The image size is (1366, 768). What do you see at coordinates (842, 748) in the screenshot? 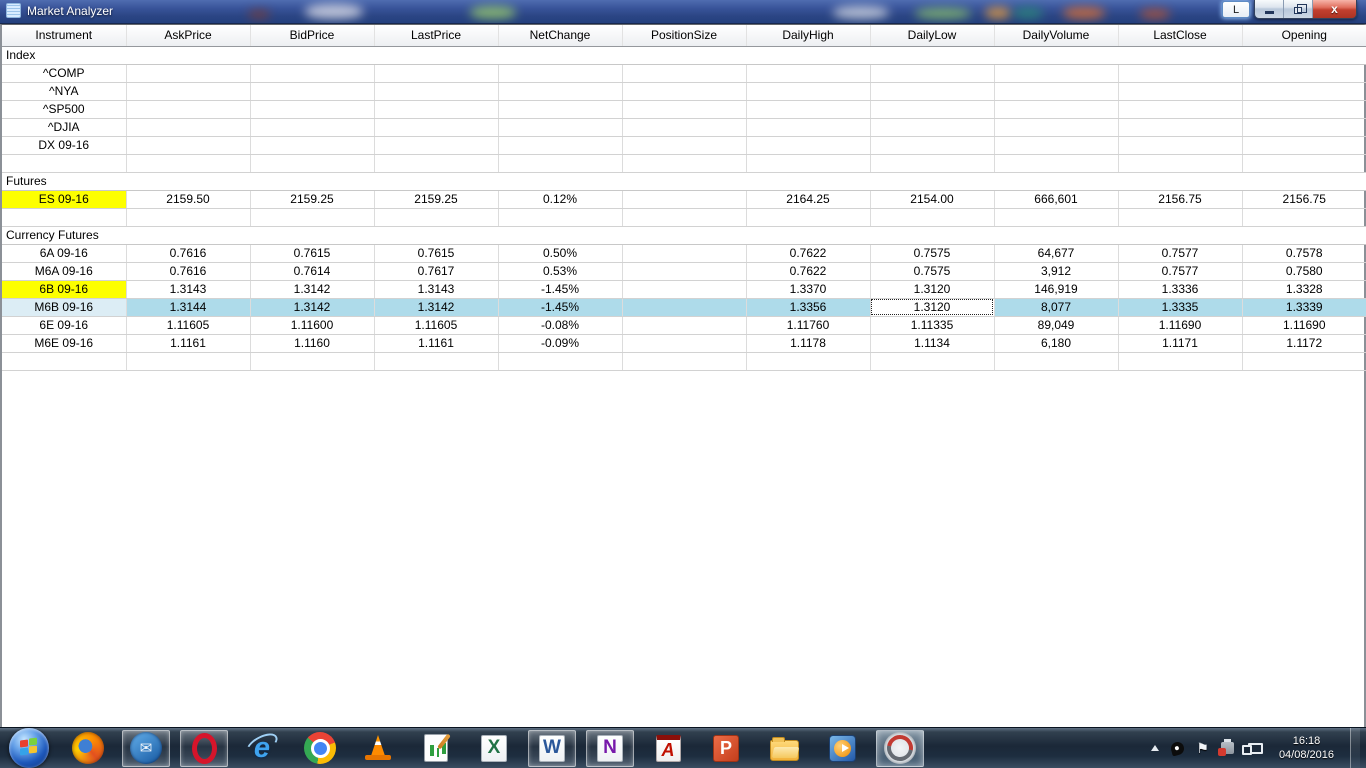
I see `media-player-taskbar-button` at bounding box center [842, 748].